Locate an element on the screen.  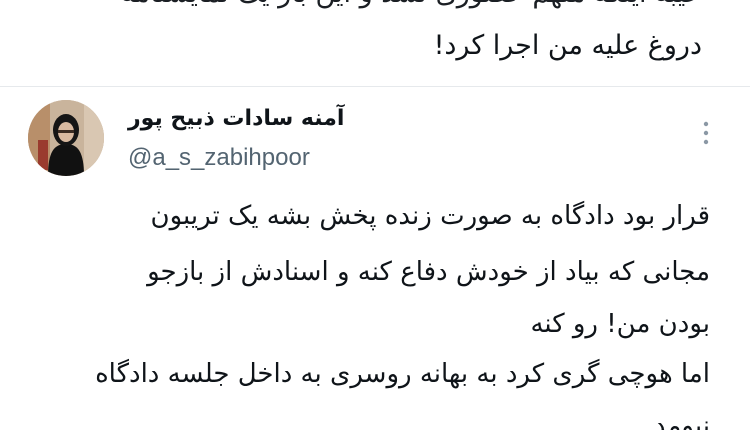
display-name: آمنه سادات ذبیح پور is located at coordinates (236, 118).